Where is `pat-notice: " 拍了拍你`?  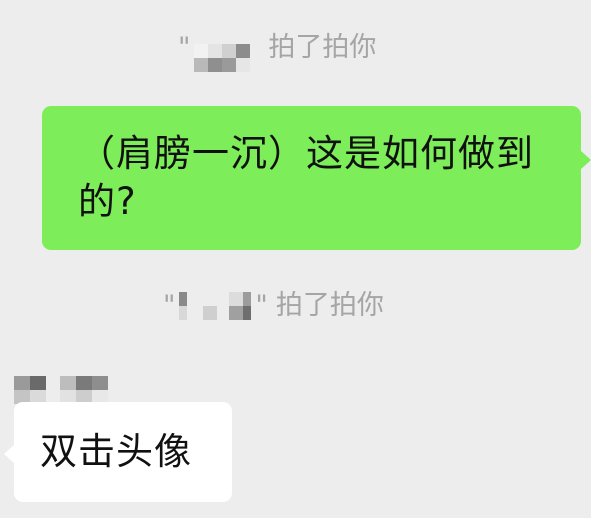
pat-notice: " 拍了拍你 is located at coordinates (277, 48).